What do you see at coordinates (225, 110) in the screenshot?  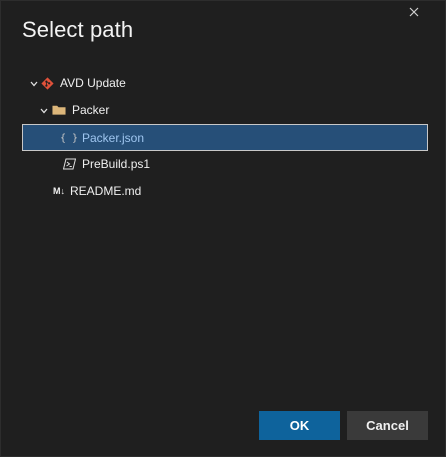 I see `tree-item-packer: Packer` at bounding box center [225, 110].